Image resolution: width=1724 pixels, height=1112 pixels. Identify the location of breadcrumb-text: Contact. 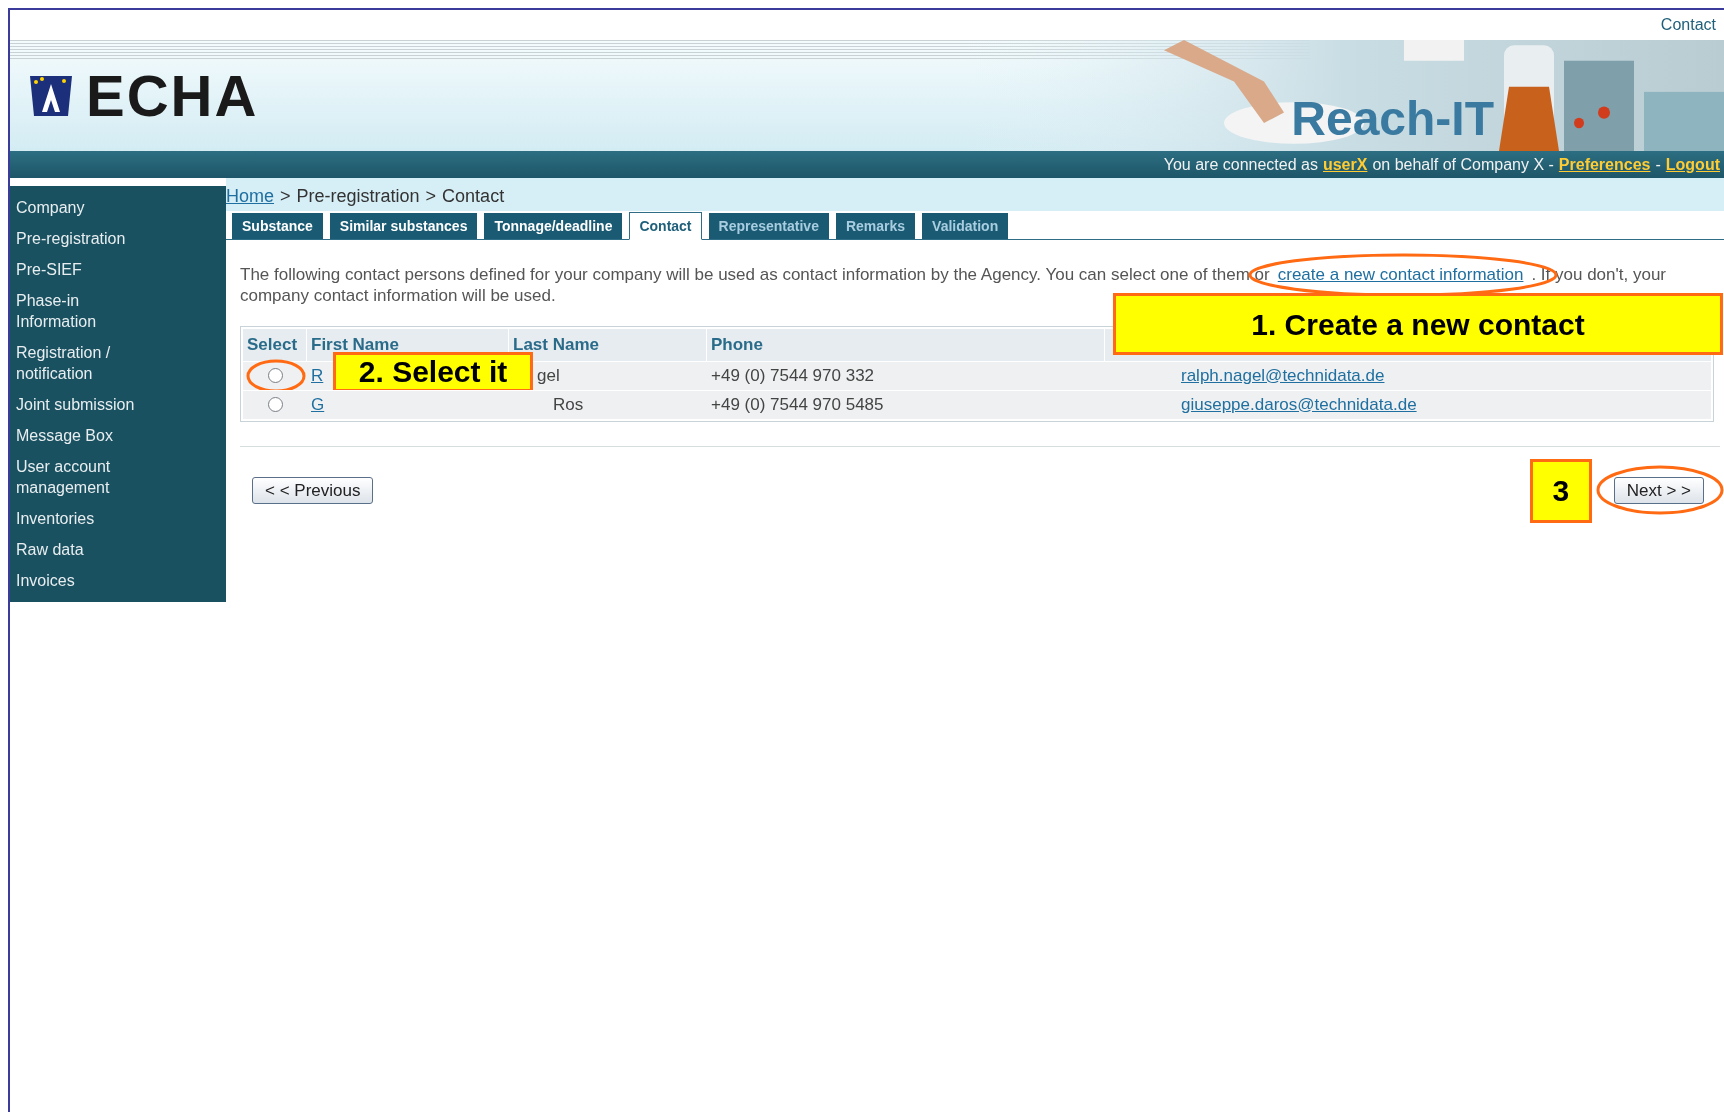
(473, 196).